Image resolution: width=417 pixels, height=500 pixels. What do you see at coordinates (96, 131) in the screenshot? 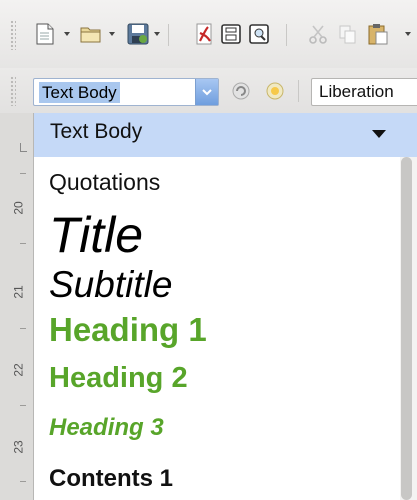
I see `style-list-selected-label: Text Body` at bounding box center [96, 131].